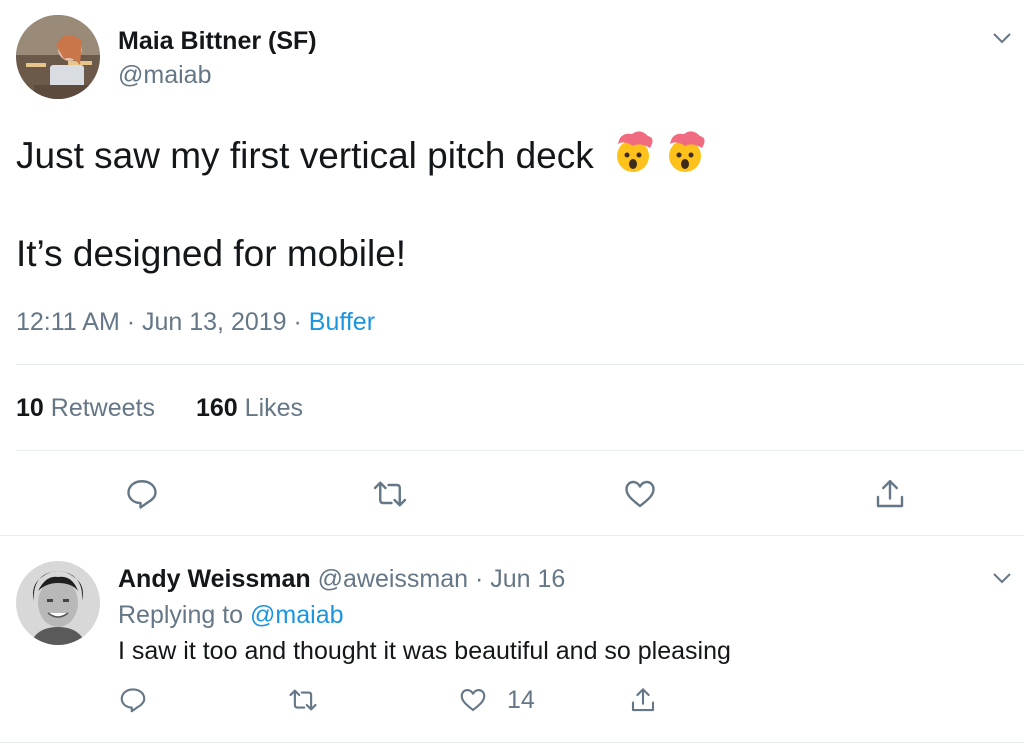 The width and height of the screenshot is (1024, 750). What do you see at coordinates (162, 322) in the screenshot?
I see `timestamp-text: 12:11 AM · Jun 13, 2019 ·` at bounding box center [162, 322].